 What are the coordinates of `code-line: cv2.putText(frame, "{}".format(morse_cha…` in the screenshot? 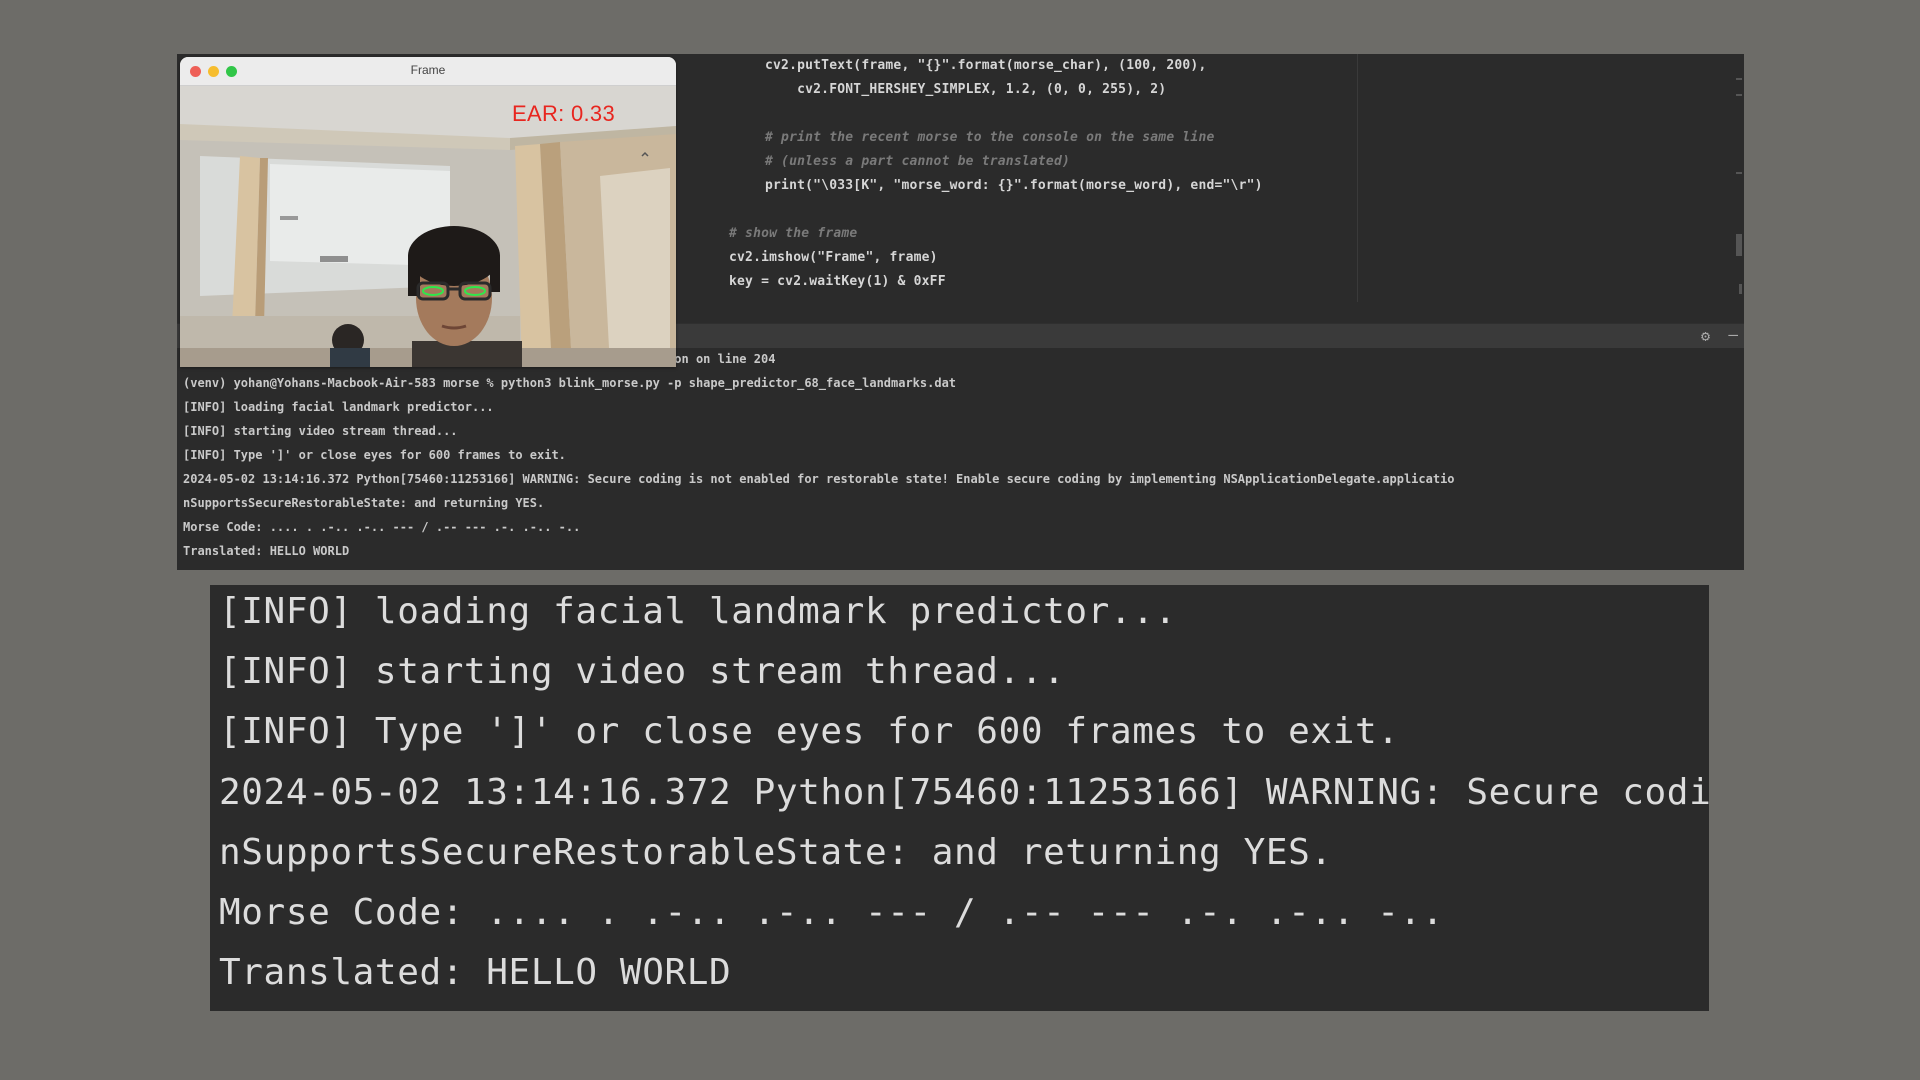 It's located at (986, 65).